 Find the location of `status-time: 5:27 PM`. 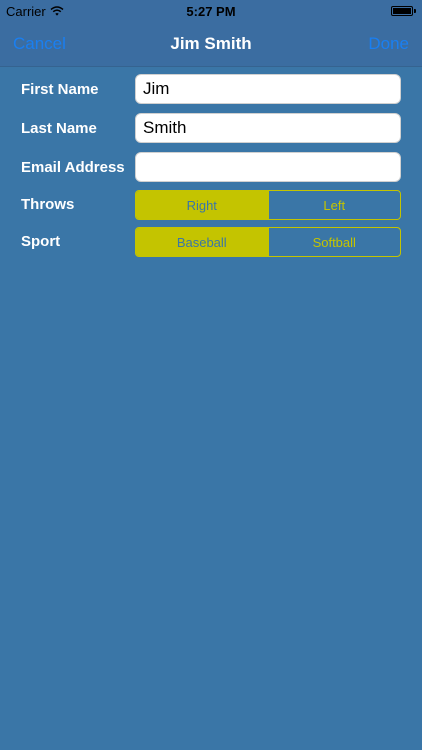

status-time: 5:27 PM is located at coordinates (211, 11).